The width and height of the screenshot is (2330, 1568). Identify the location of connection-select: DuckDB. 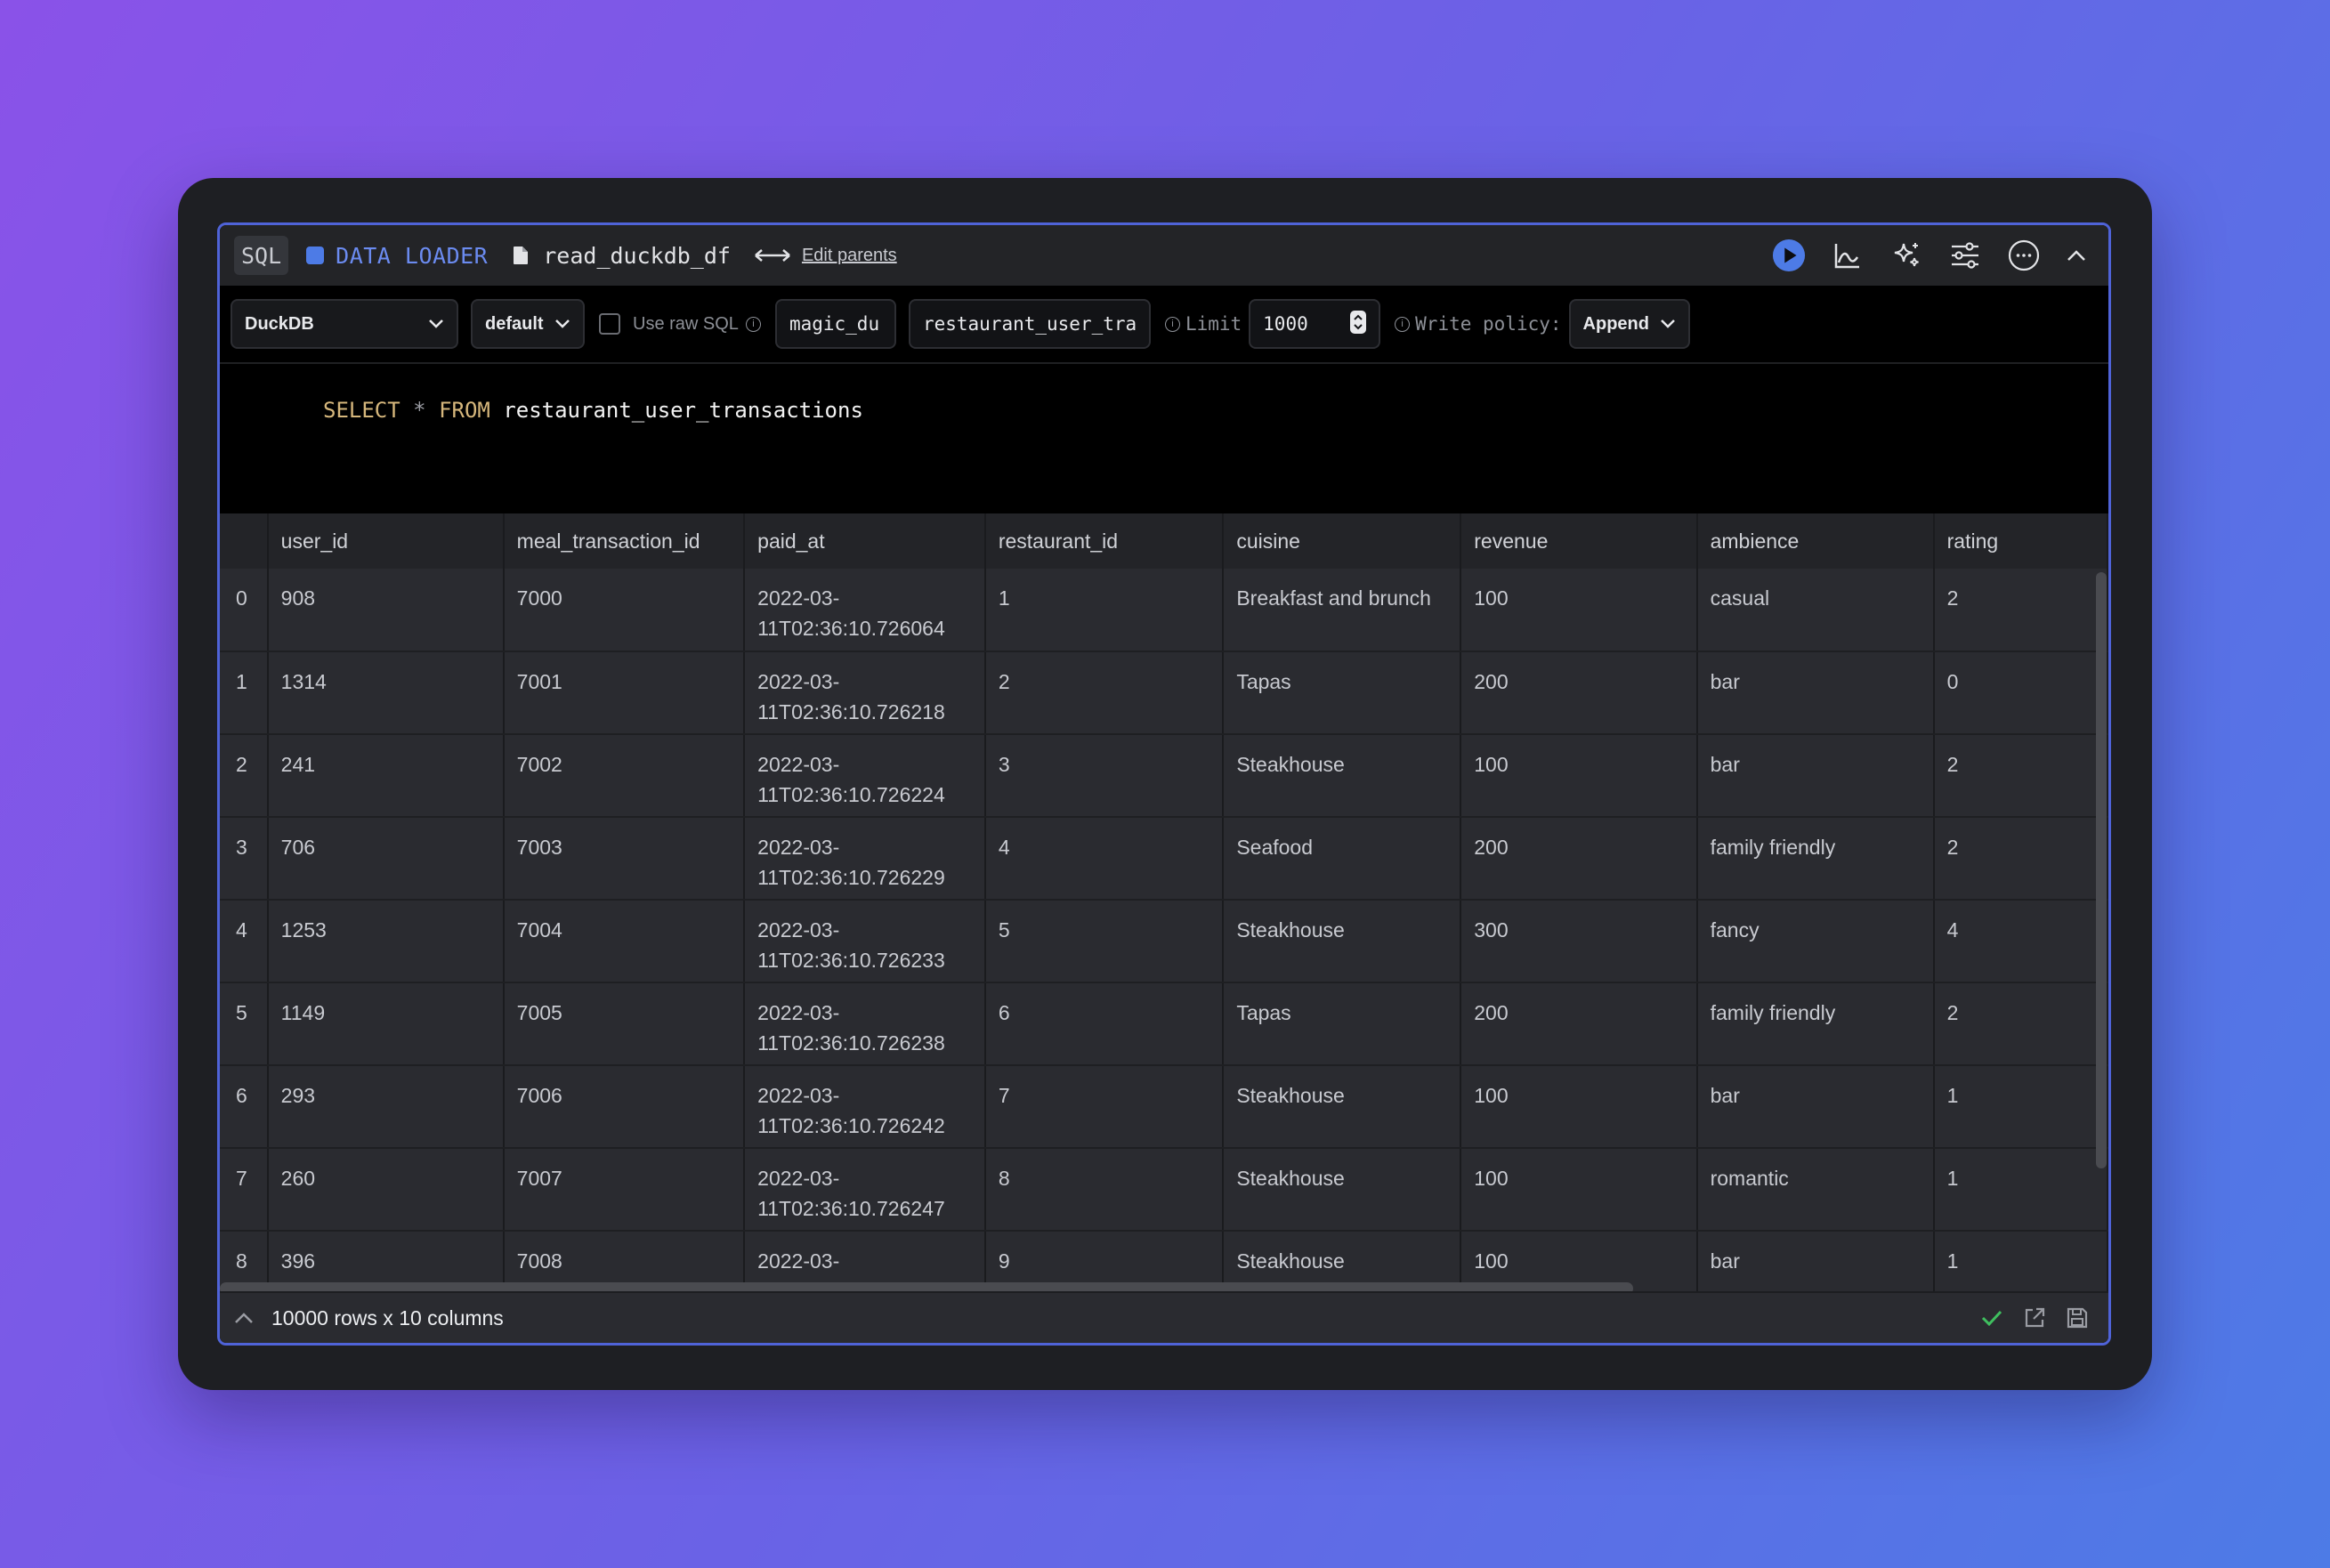
(344, 324).